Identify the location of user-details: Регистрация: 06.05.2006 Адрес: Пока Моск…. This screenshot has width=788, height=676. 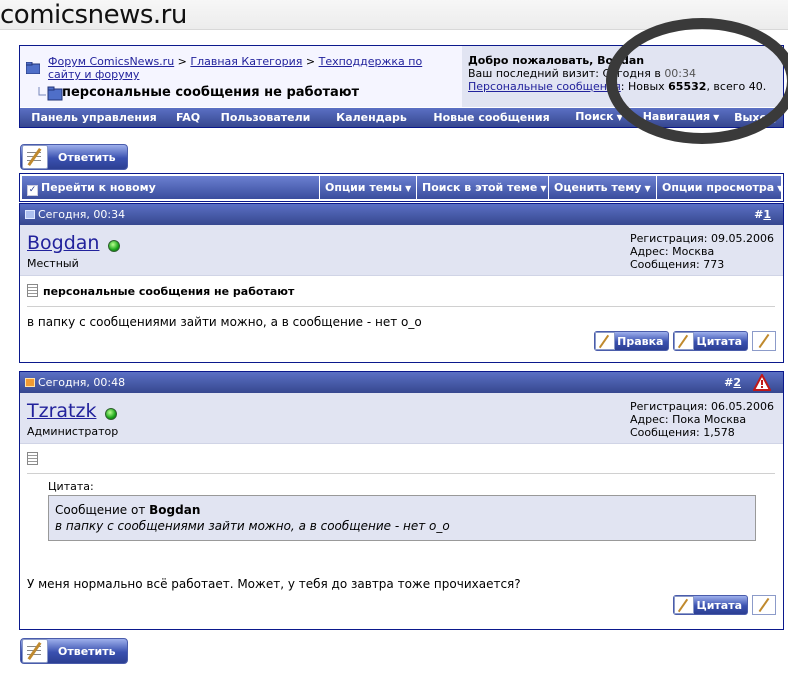
(702, 419).